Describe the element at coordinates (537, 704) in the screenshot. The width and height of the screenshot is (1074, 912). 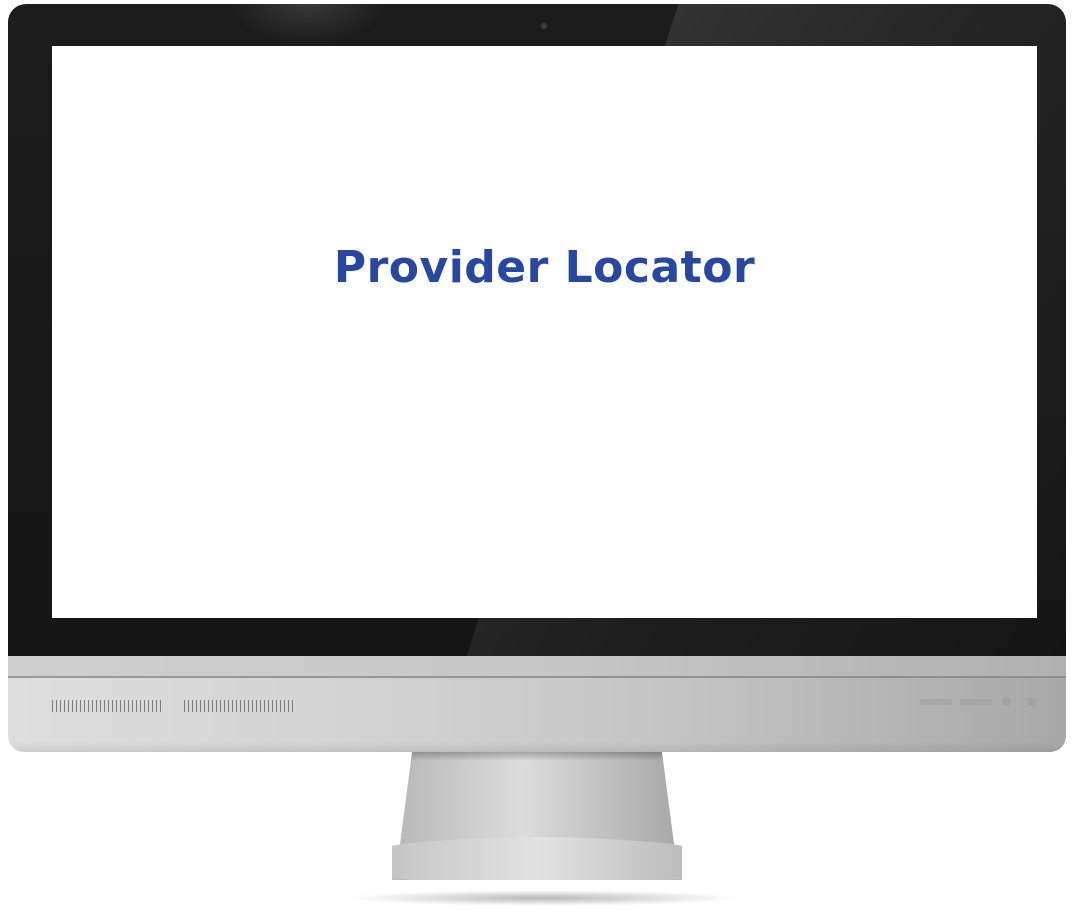
I see `monitor-chin` at that location.